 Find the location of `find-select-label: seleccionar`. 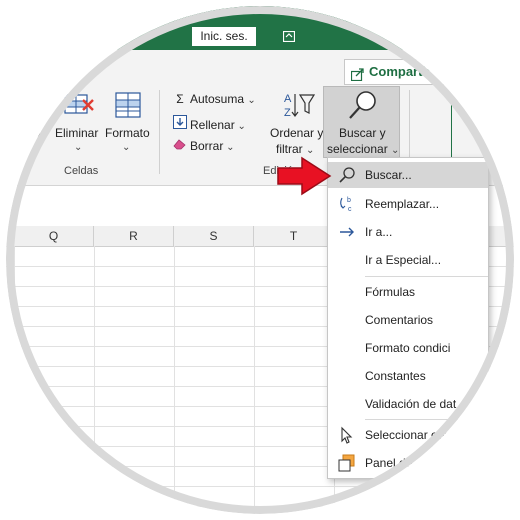

find-select-label: seleccionar is located at coordinates (357, 149).